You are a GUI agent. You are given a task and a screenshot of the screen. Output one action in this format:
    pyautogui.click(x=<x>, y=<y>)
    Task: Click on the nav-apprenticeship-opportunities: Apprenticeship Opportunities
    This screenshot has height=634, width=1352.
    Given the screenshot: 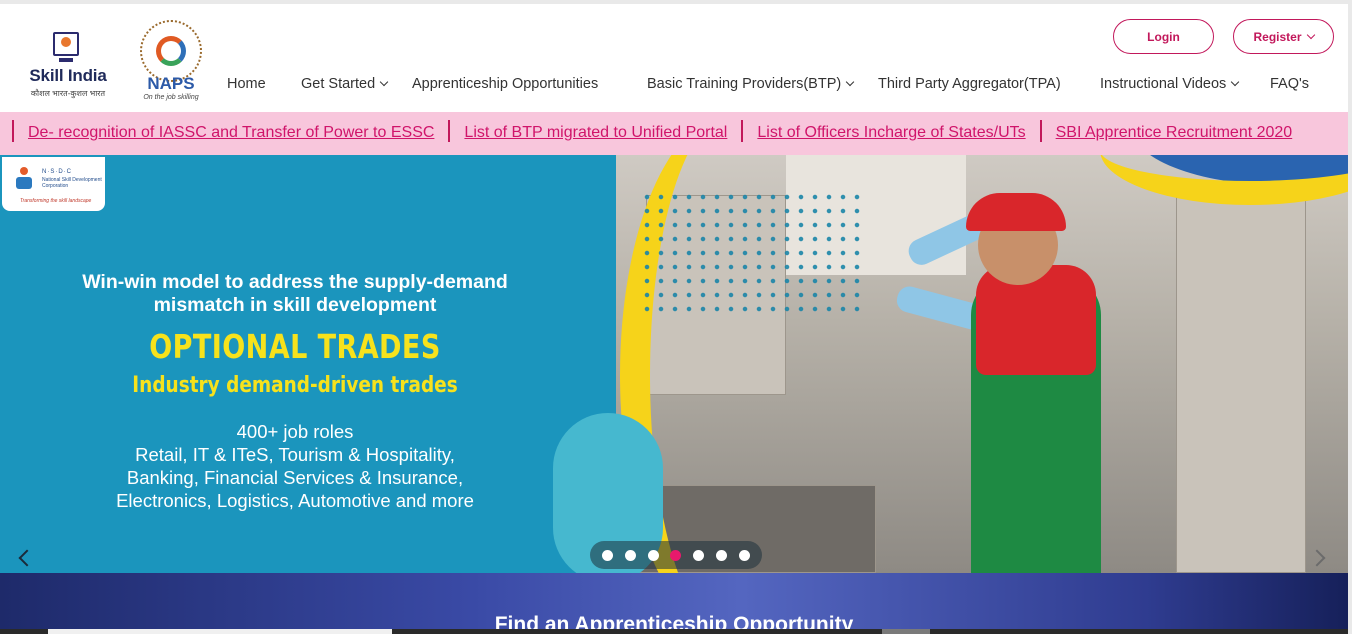 What is the action you would take?
    pyautogui.click(x=505, y=85)
    